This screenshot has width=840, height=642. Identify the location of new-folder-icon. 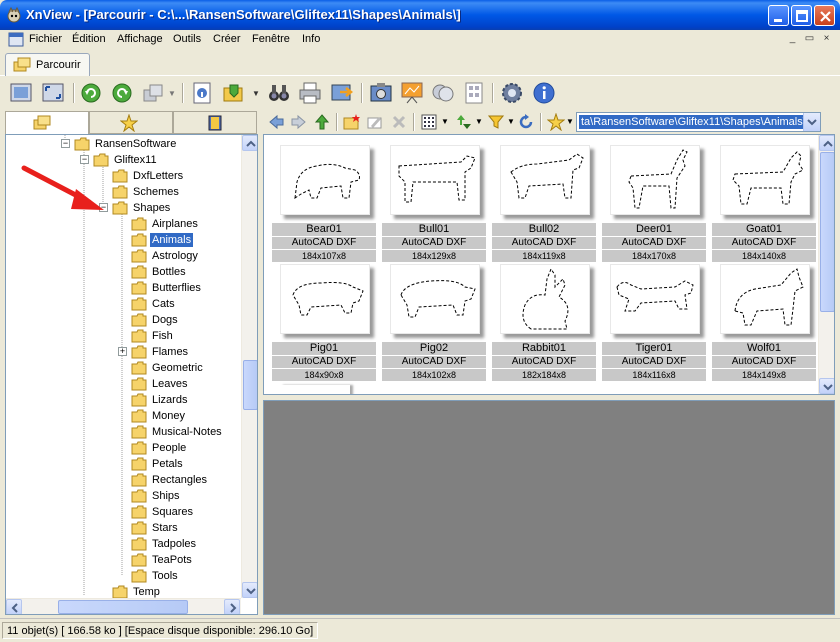
(352, 122).